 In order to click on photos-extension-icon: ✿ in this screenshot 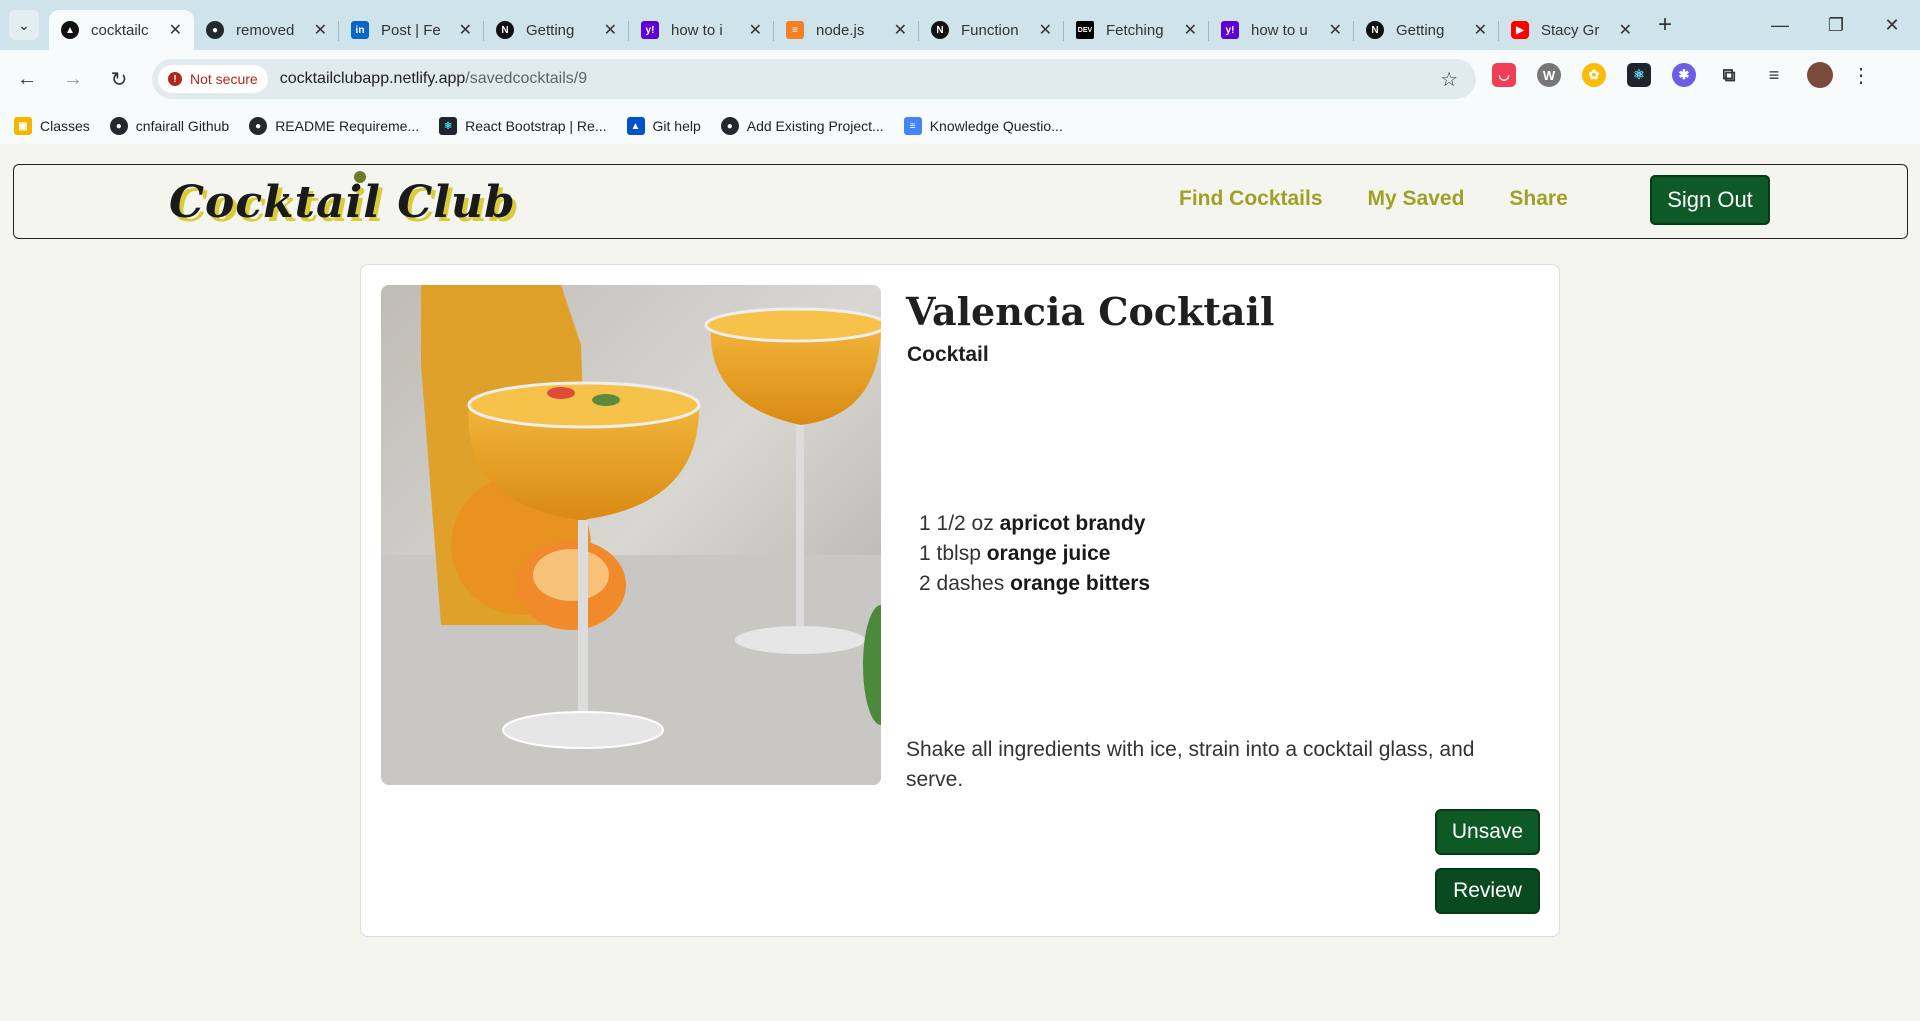, I will do `click(1594, 75)`.